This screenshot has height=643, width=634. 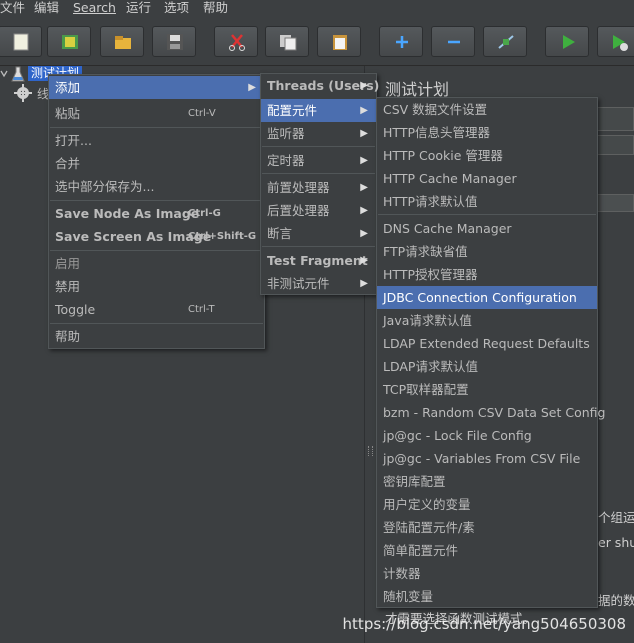 What do you see at coordinates (487, 343) in the screenshot?
I see `config-ldap-extended-defaults: LDAP Extended Request Defaults` at bounding box center [487, 343].